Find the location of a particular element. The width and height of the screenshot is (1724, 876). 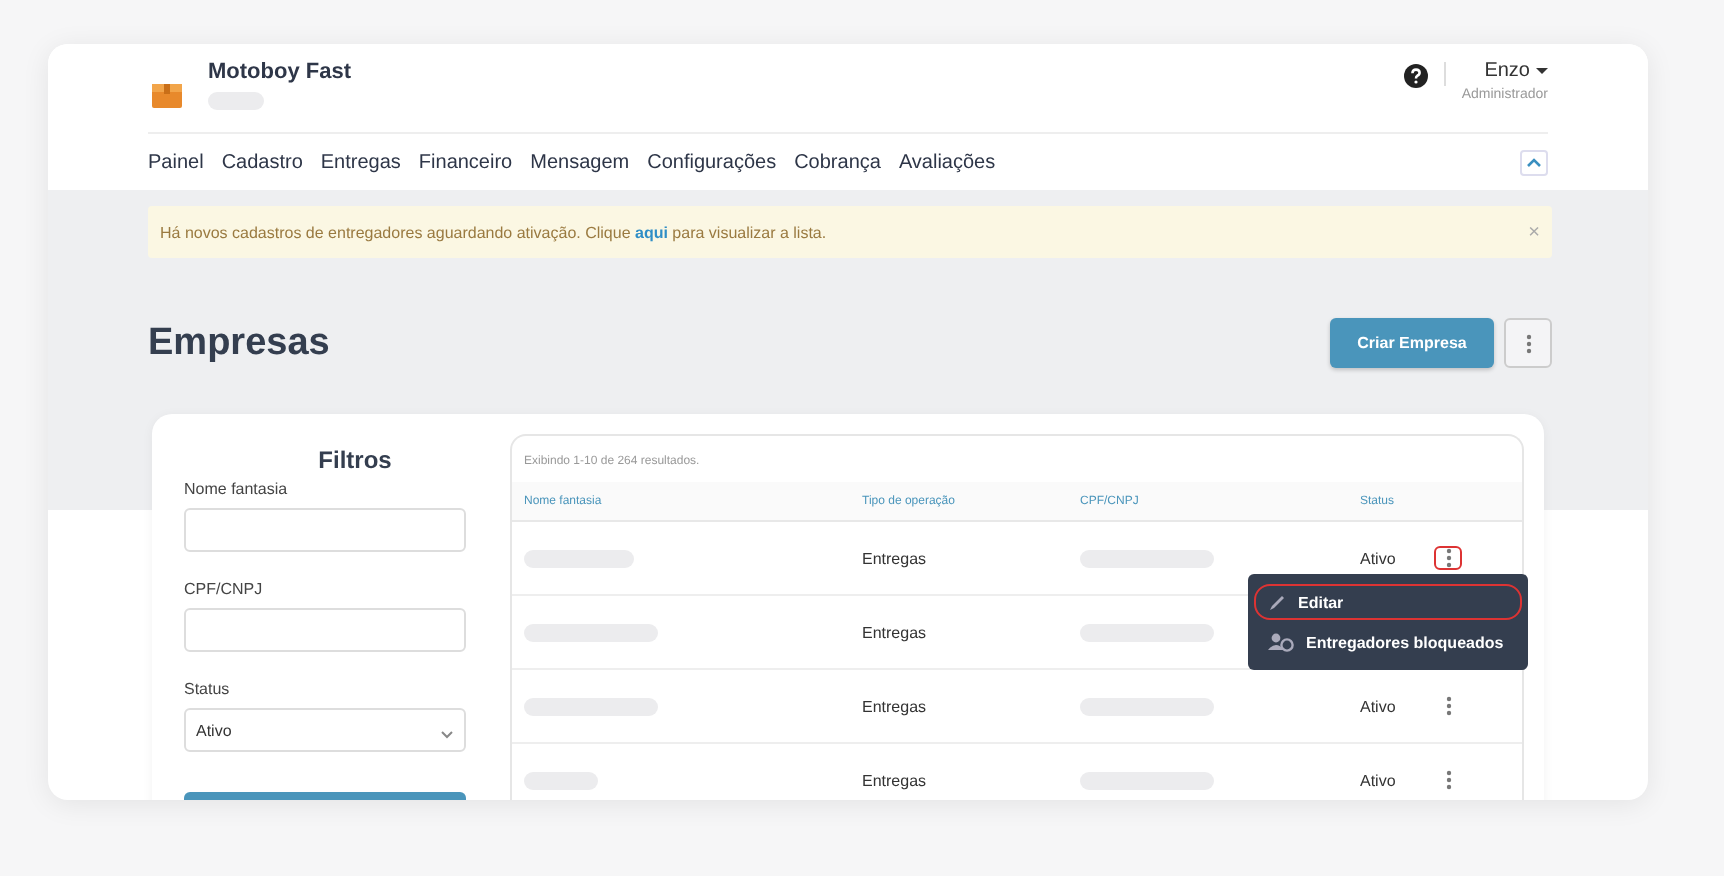

chevron-up-icon is located at coordinates (1534, 162).